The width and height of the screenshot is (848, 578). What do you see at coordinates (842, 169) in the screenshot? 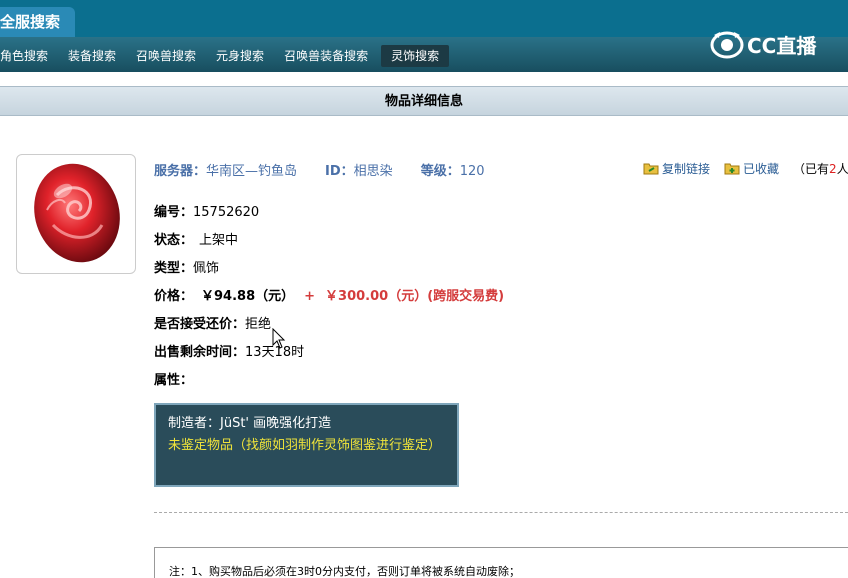
I see `fav-note-suffix: 人收藏）` at bounding box center [842, 169].